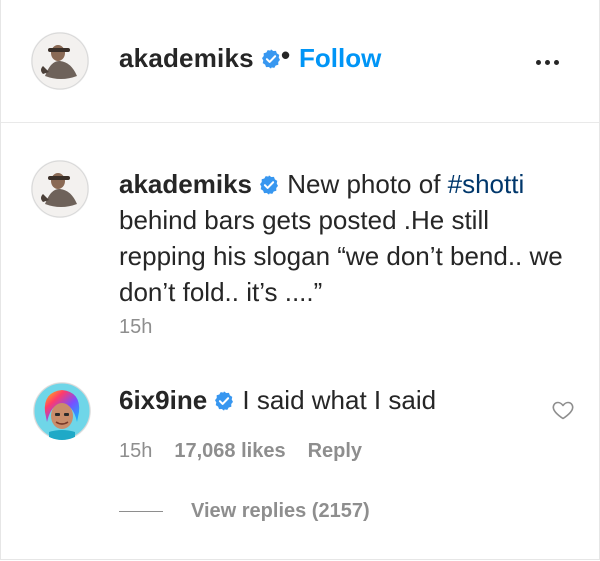 This screenshot has height=561, width=600. What do you see at coordinates (486, 184) in the screenshot?
I see `hashtag-link: #shotti` at bounding box center [486, 184].